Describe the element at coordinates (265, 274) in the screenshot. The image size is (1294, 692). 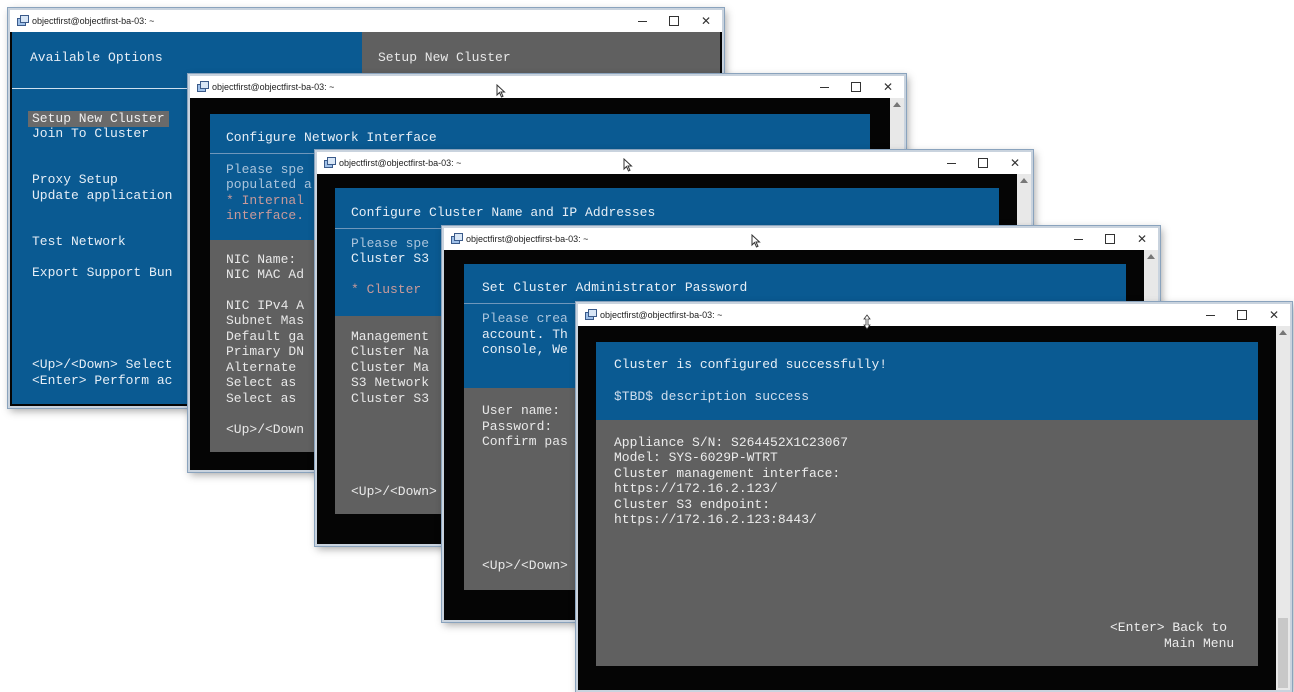
I see `field-label: NIC MAC Ad` at that location.